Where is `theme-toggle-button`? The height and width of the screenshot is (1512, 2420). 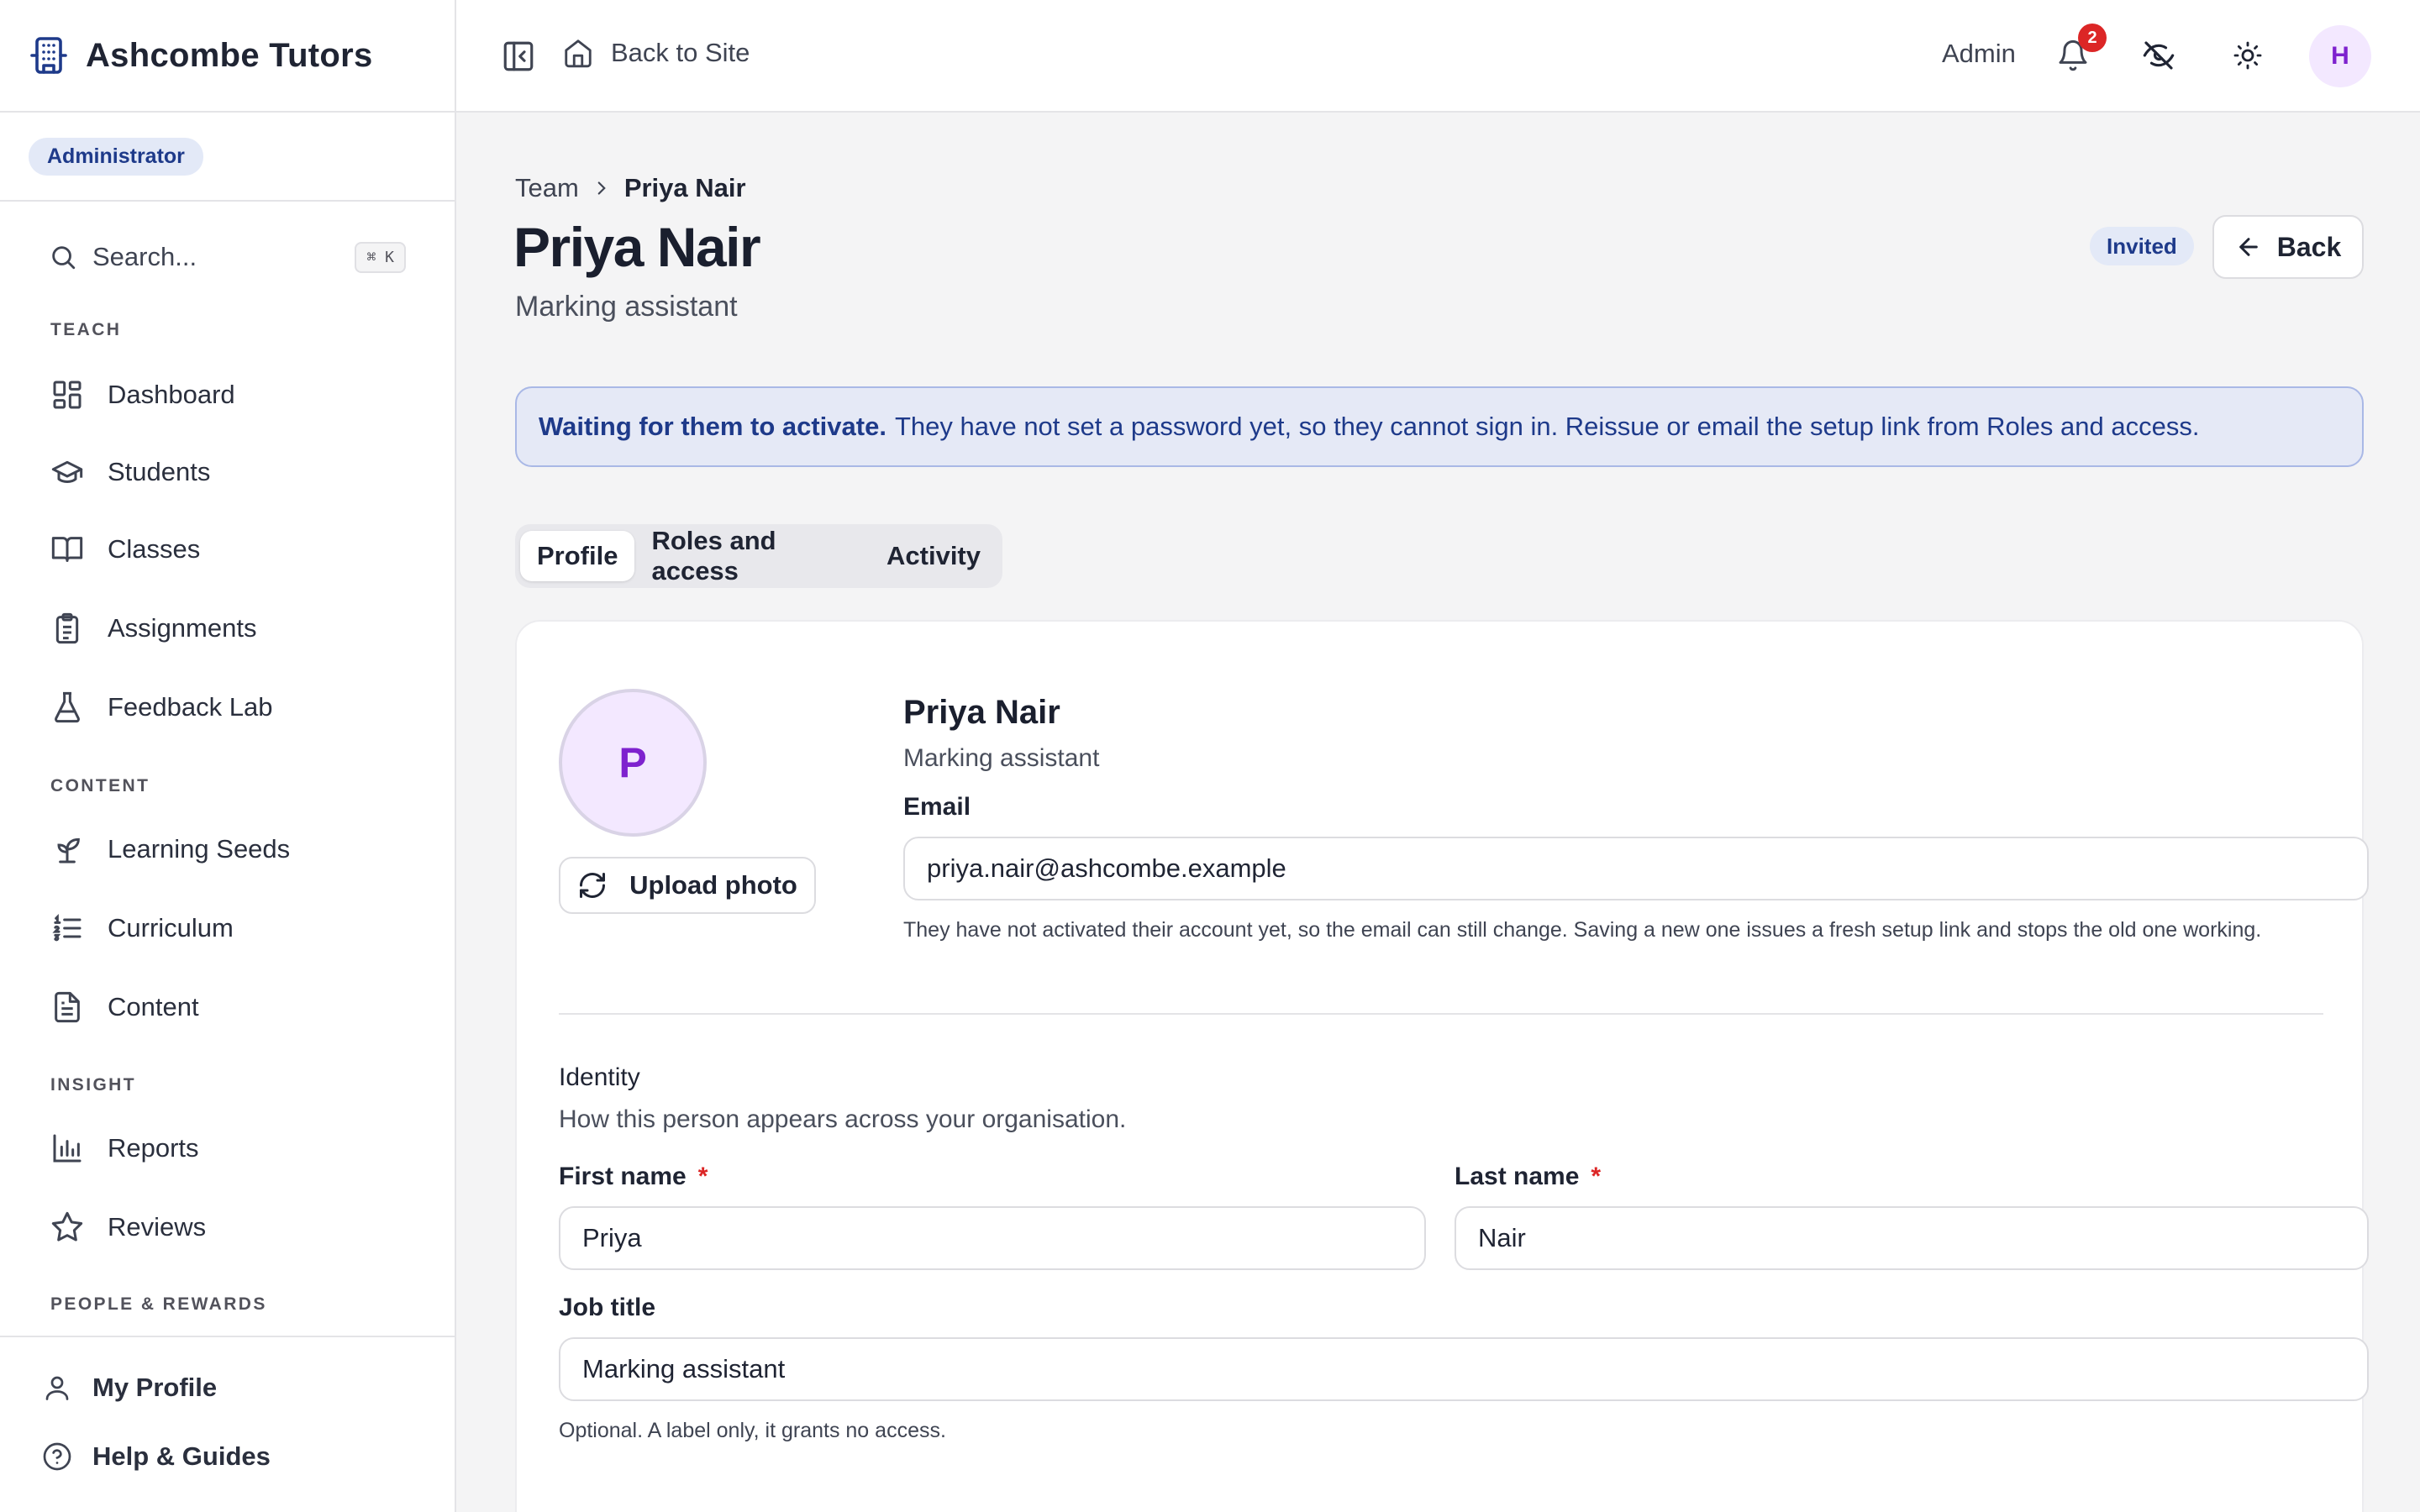
theme-toggle-button is located at coordinates (2248, 55).